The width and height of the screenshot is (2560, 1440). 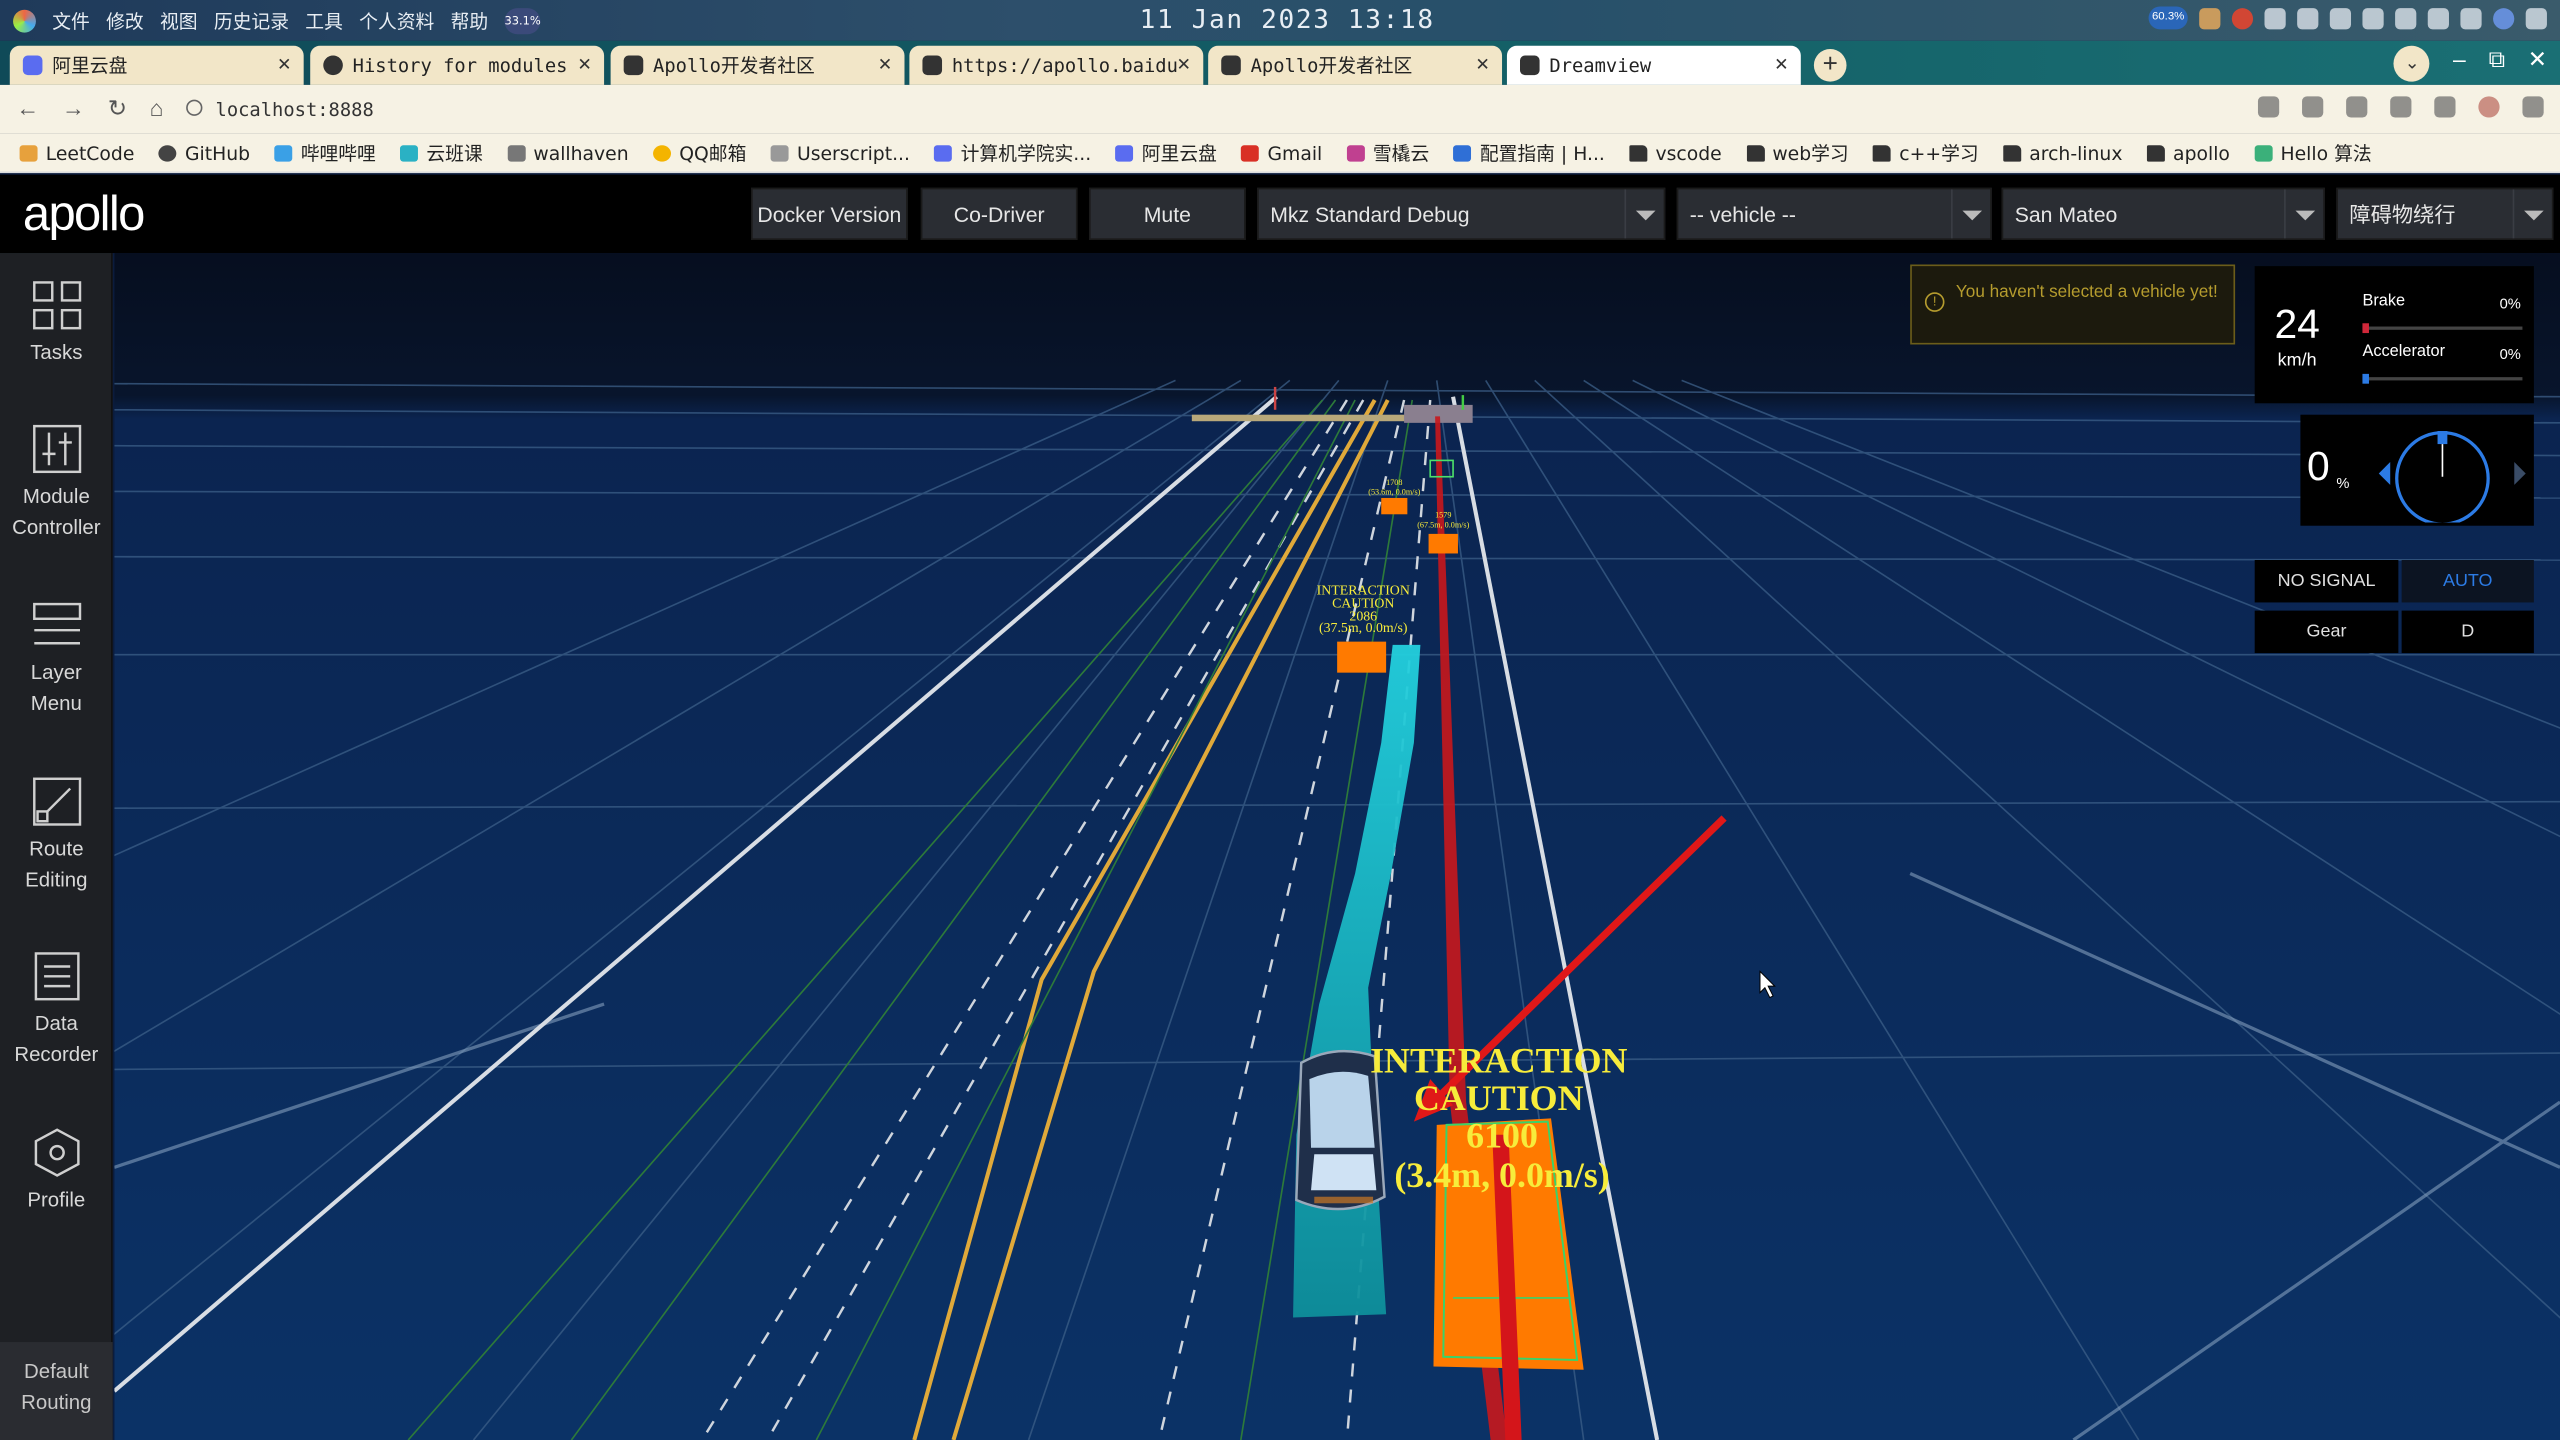 What do you see at coordinates (194, 107) in the screenshot?
I see `site-info-icon` at bounding box center [194, 107].